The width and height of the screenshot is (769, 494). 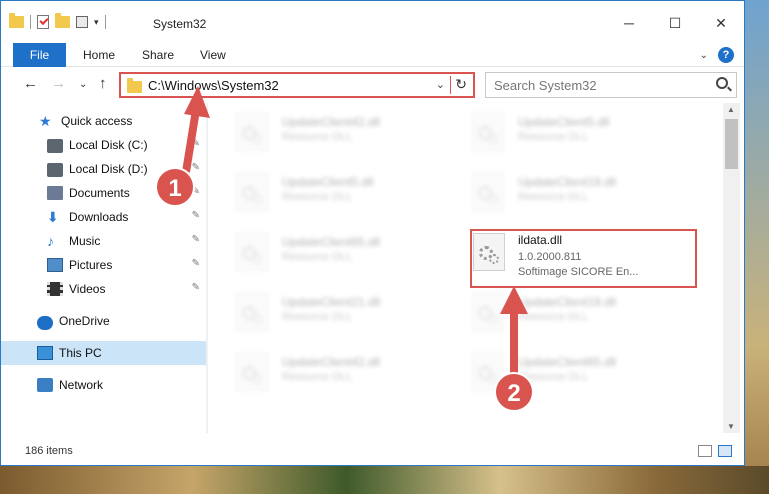 I want to click on customize-dropdown-icon: ▾, so click(x=96, y=22).